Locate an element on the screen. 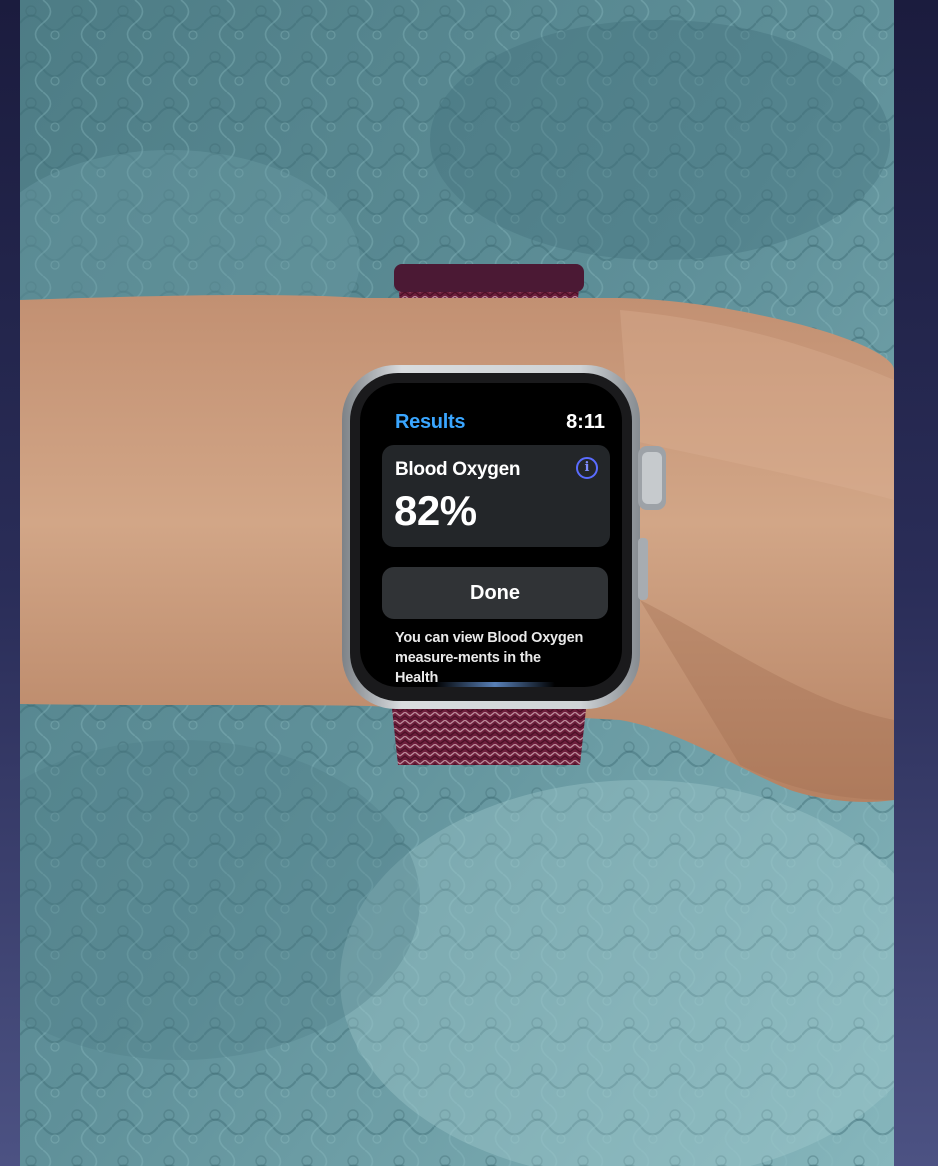  measurement-title: Blood Oxygen is located at coordinates (458, 469).